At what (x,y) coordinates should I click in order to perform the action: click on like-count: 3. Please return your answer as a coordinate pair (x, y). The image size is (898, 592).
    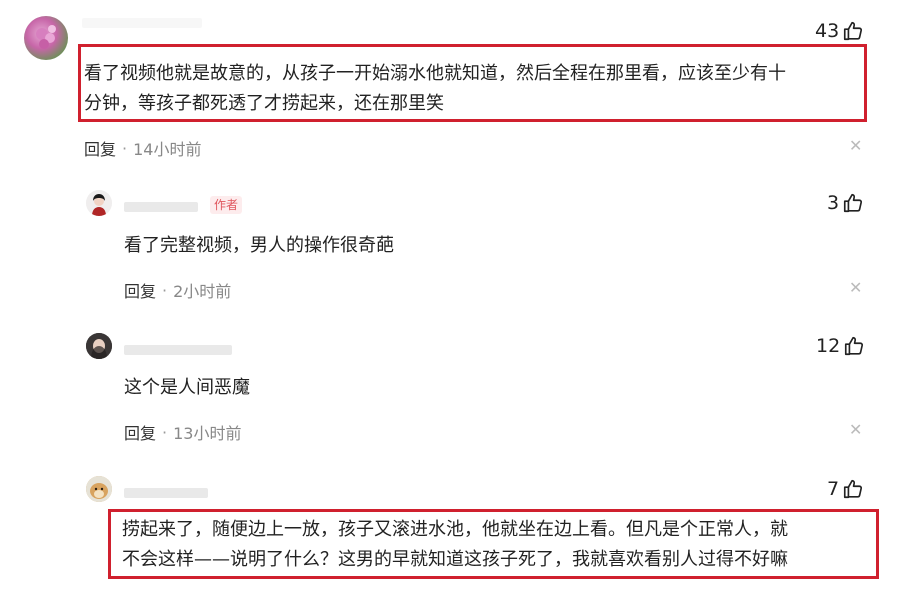
    Looking at the image, I should click on (833, 203).